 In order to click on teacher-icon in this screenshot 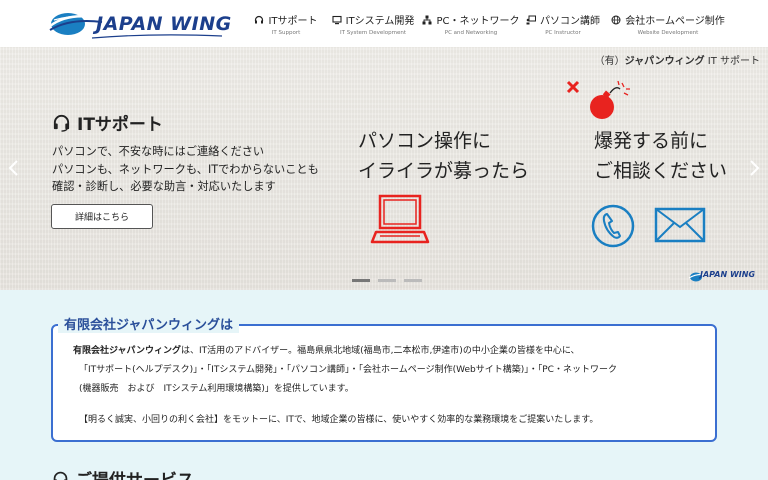, I will do `click(531, 19)`.